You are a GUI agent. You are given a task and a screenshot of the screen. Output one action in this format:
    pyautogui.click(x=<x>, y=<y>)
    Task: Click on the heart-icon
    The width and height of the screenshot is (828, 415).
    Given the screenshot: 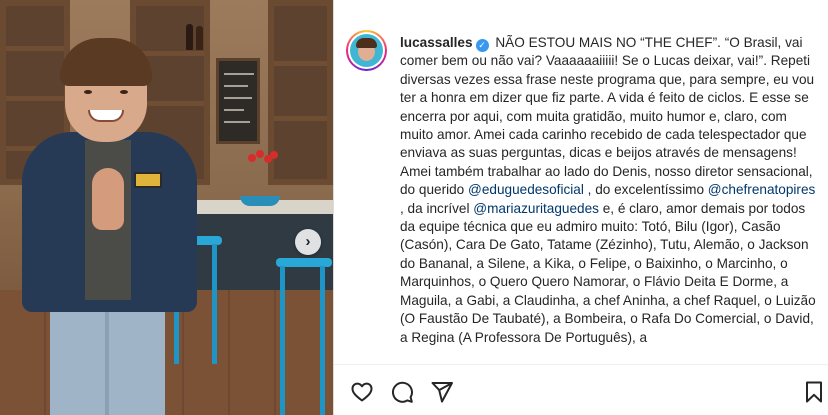 What is the action you would take?
    pyautogui.click(x=362, y=392)
    